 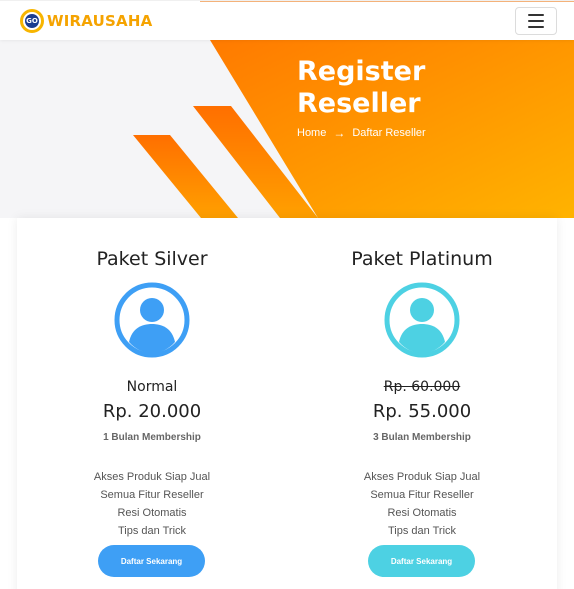 I want to click on navbar: GO WIRAUSAHA, so click(x=287, y=20).